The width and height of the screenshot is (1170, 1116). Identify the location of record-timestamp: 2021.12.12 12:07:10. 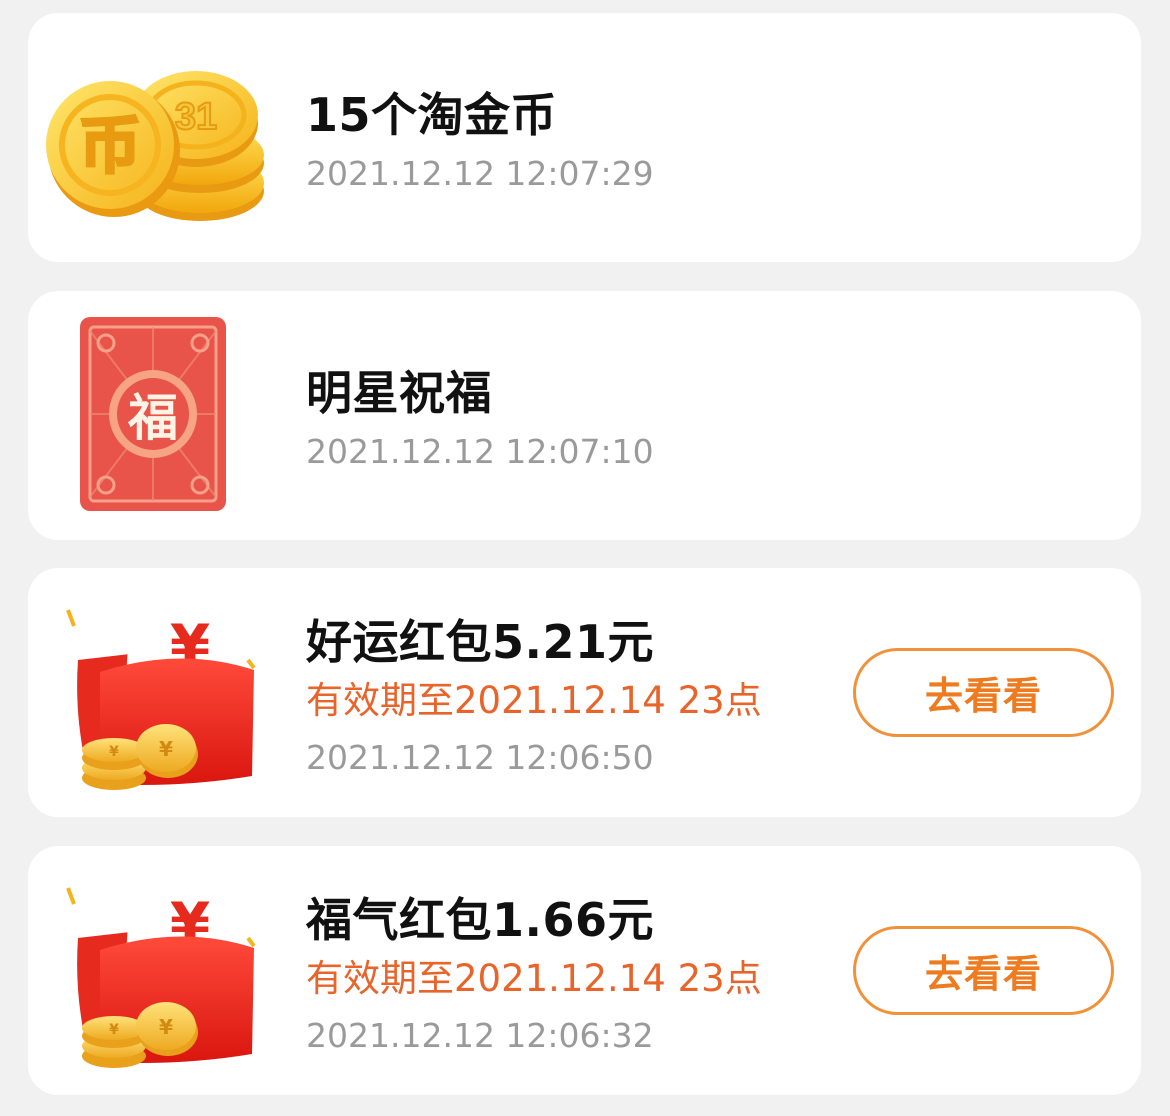
(480, 451).